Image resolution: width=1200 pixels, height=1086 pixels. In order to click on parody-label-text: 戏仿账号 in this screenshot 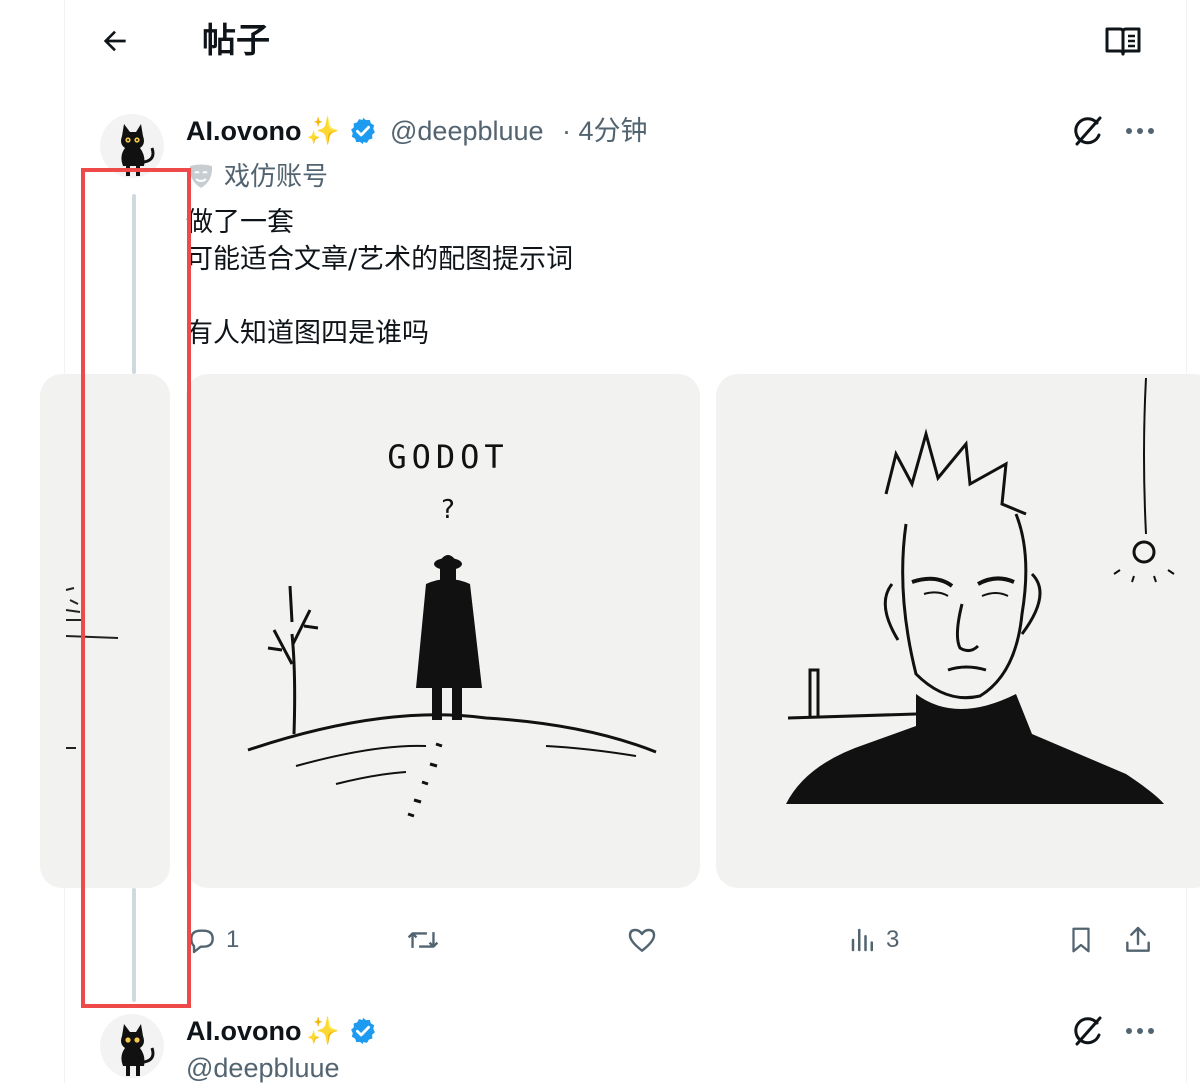, I will do `click(276, 176)`.